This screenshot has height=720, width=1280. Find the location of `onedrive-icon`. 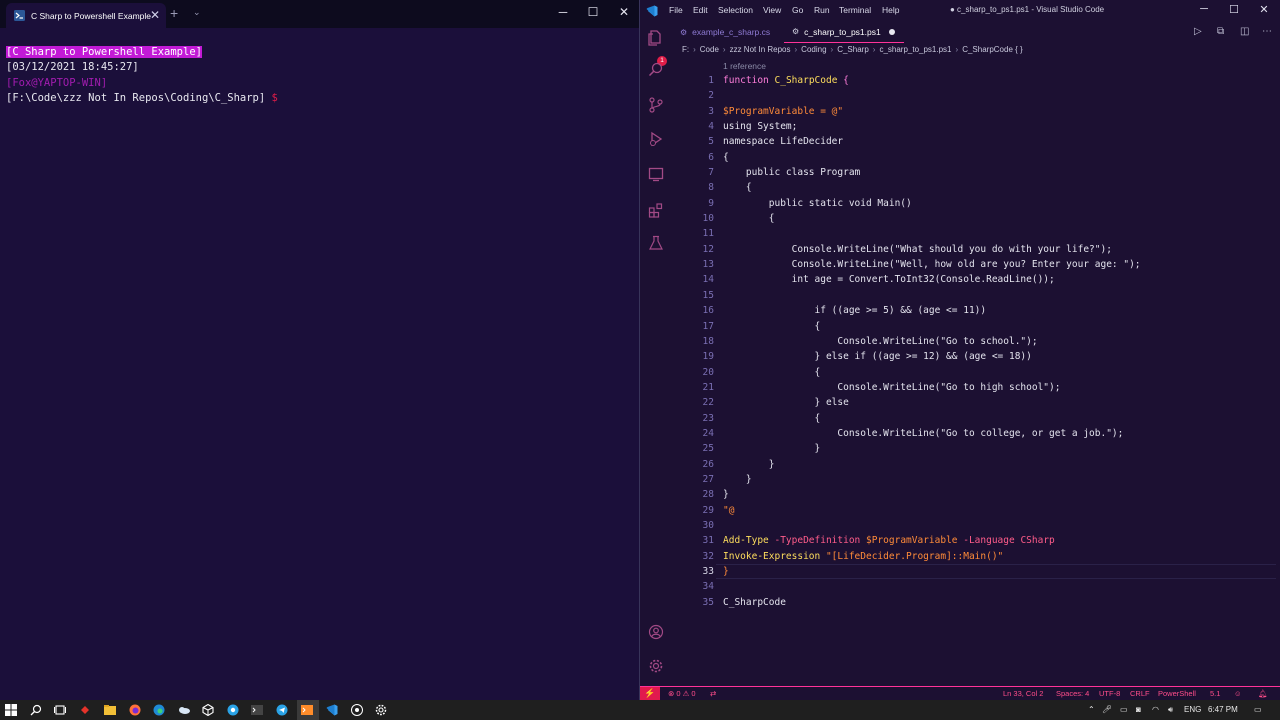

onedrive-icon is located at coordinates (184, 710).